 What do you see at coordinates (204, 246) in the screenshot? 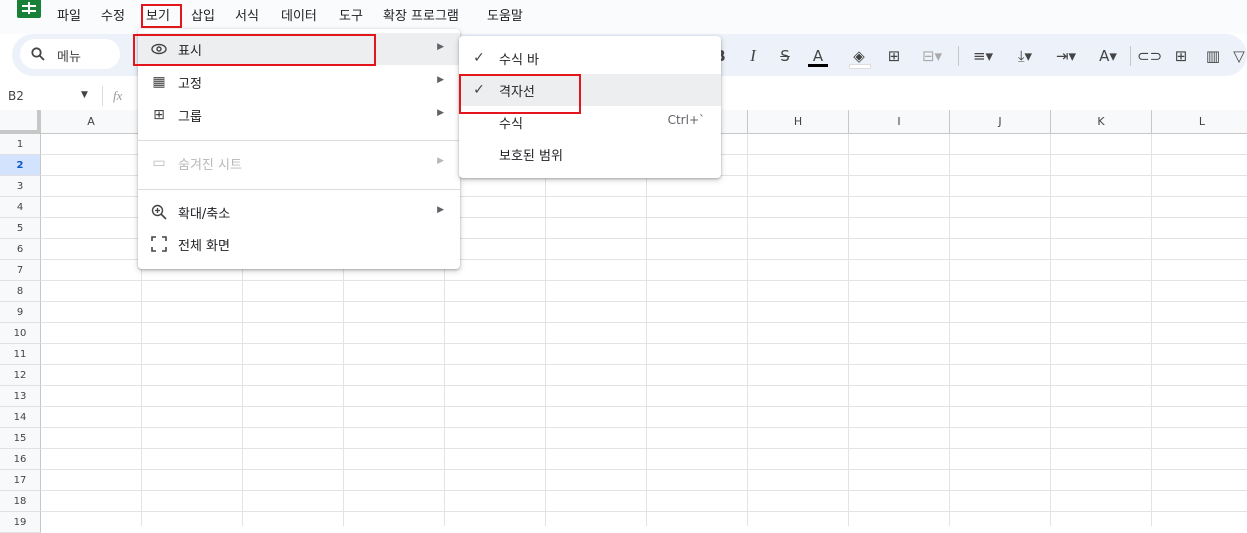
I see `view-menu-item-label: 전체 화면` at bounding box center [204, 246].